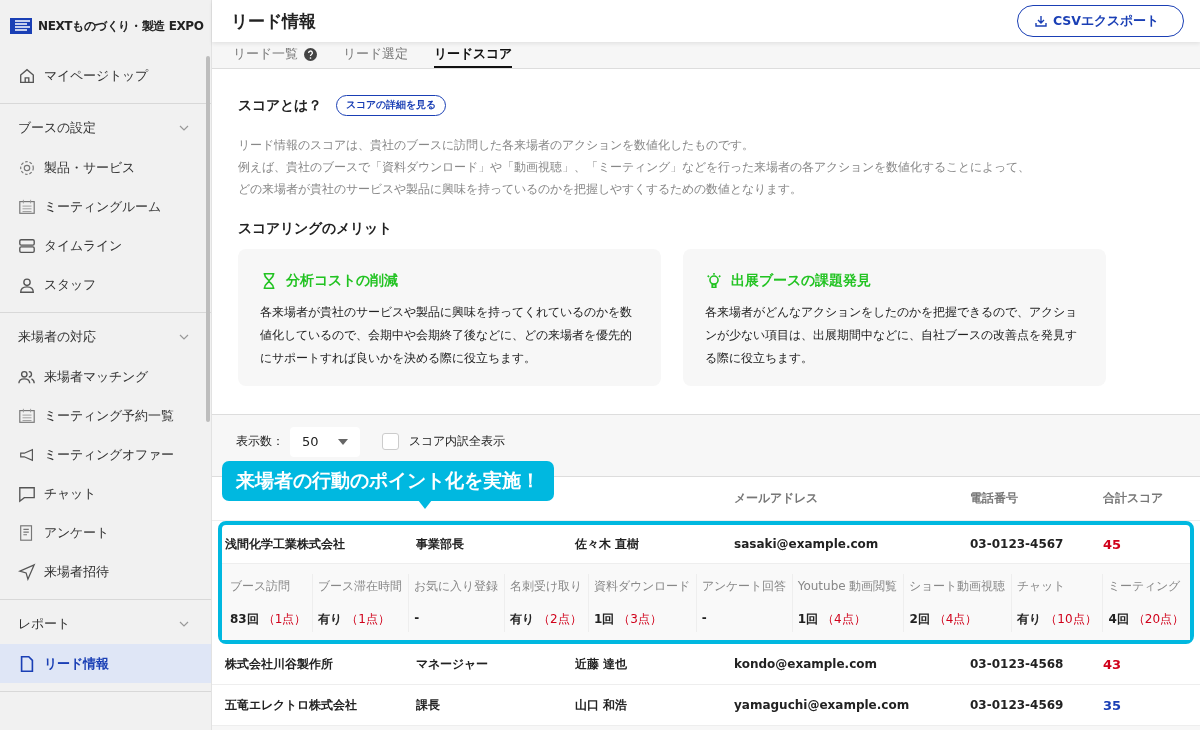  I want to click on callout-banner: 来場者の行動のポイント化を実施！, so click(388, 481).